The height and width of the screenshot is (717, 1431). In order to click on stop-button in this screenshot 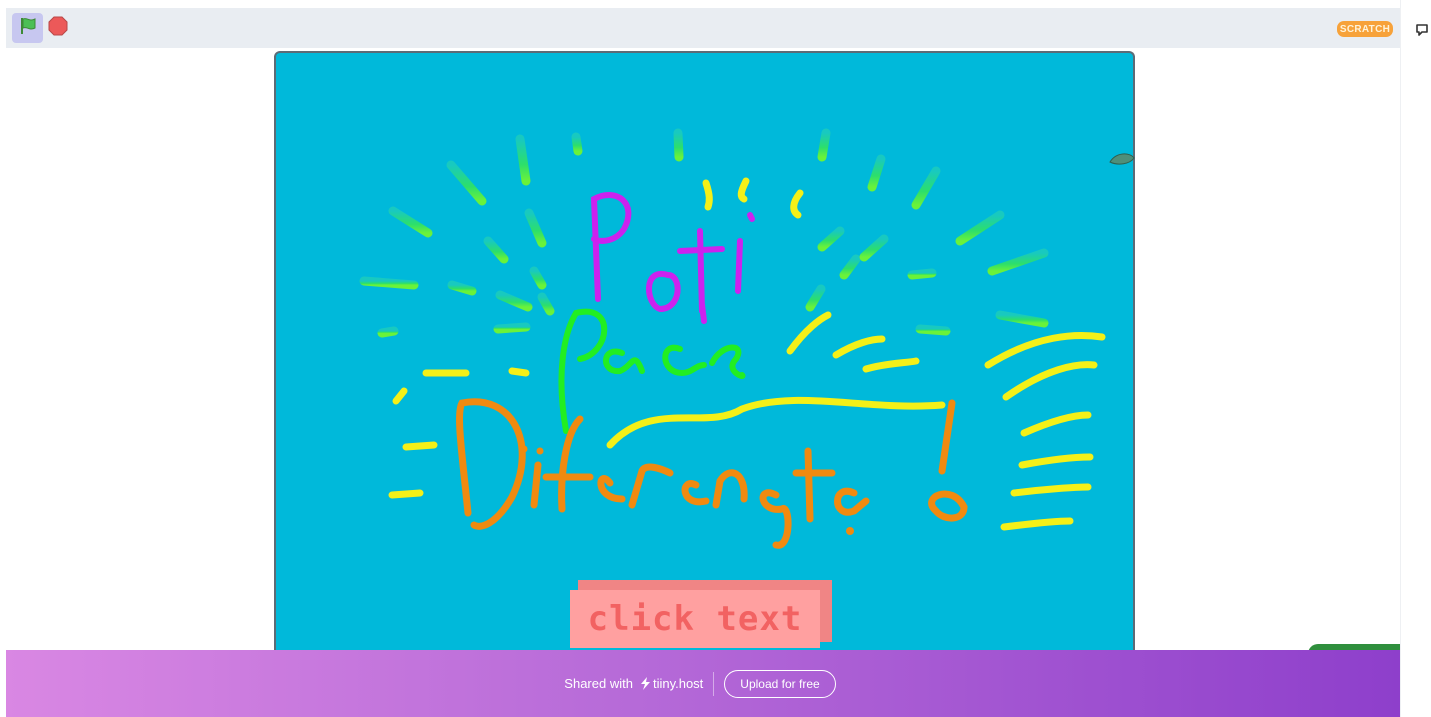, I will do `click(58, 28)`.